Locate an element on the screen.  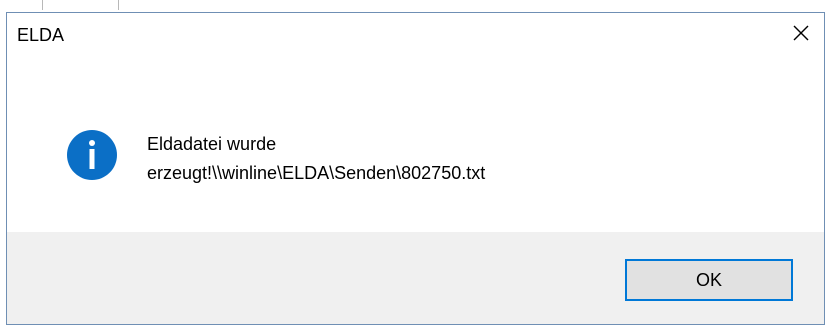
message-line: Eldadatei wurde is located at coordinates (212, 144).